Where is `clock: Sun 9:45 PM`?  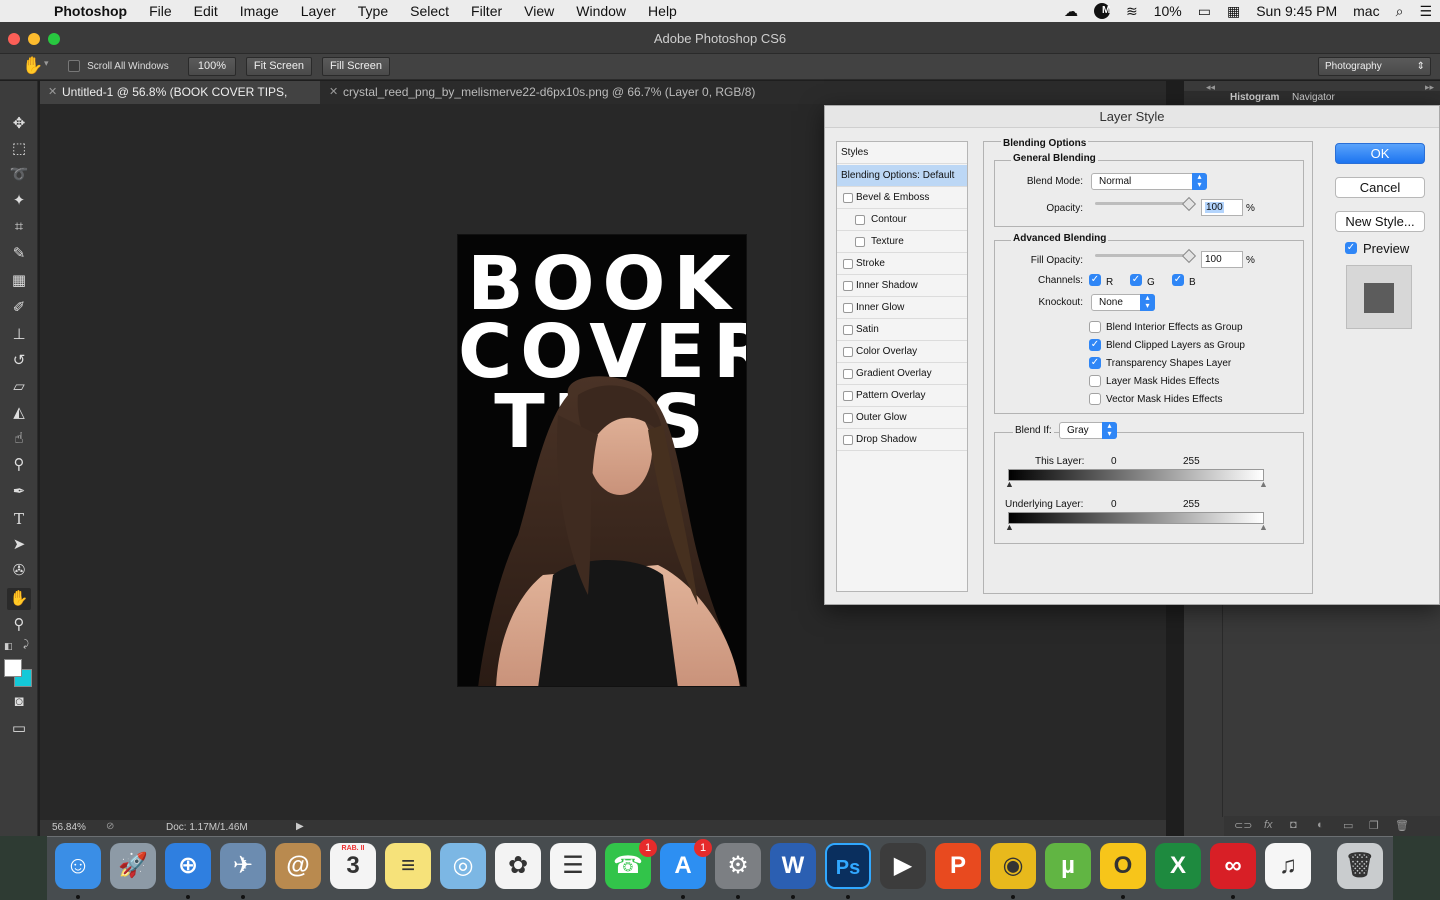 clock: Sun 9:45 PM is located at coordinates (1296, 11).